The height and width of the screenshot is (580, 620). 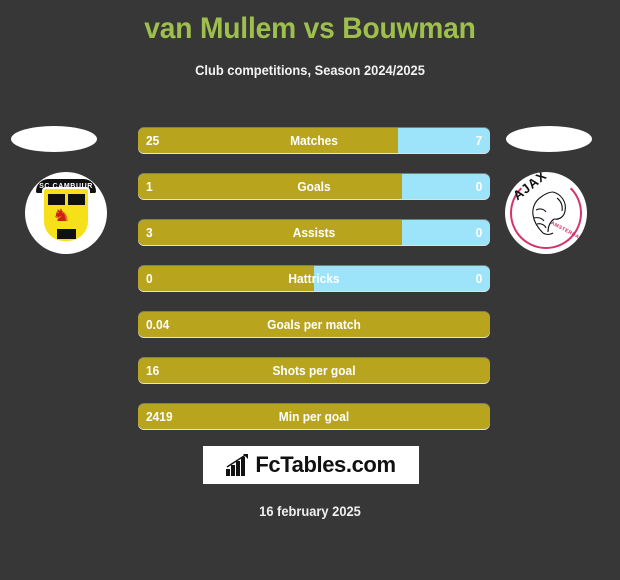 What do you see at coordinates (546, 213) in the screenshot?
I see `away-team-badge: AJAX AMSTERDAM` at bounding box center [546, 213].